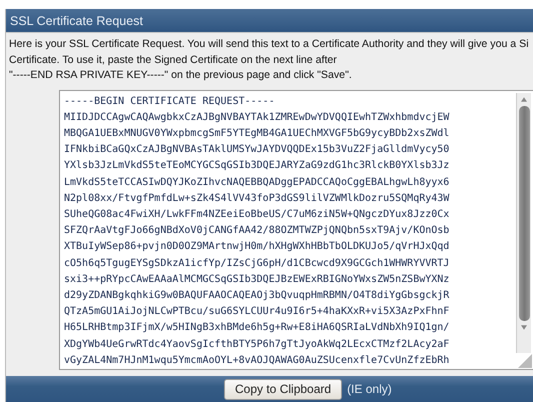  I want to click on certificate-line: XDgYWb4UeGrwRTdc4YaovSgIcfthBTY5P6h7gTtJyoAkWq2LEcxCTMzf2LAcy2aF, so click(257, 345).